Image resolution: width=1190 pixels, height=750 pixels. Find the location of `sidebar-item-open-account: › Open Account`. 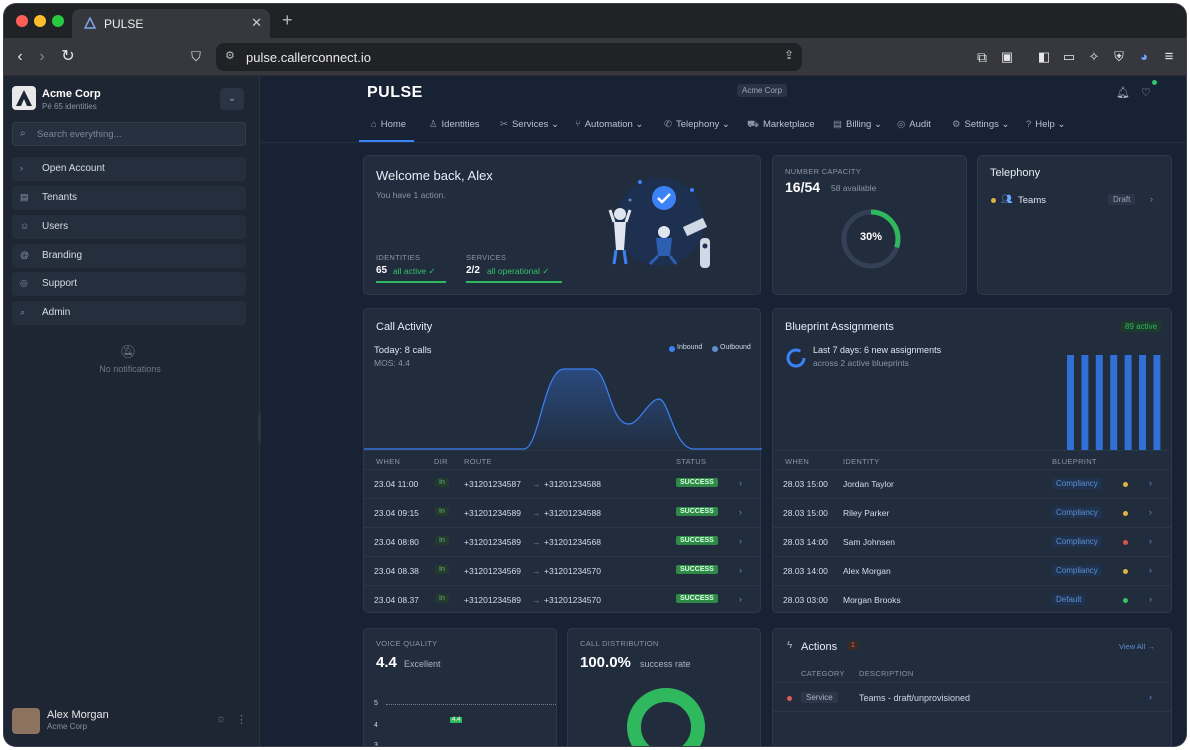

sidebar-item-open-account: › Open Account is located at coordinates (129, 169).